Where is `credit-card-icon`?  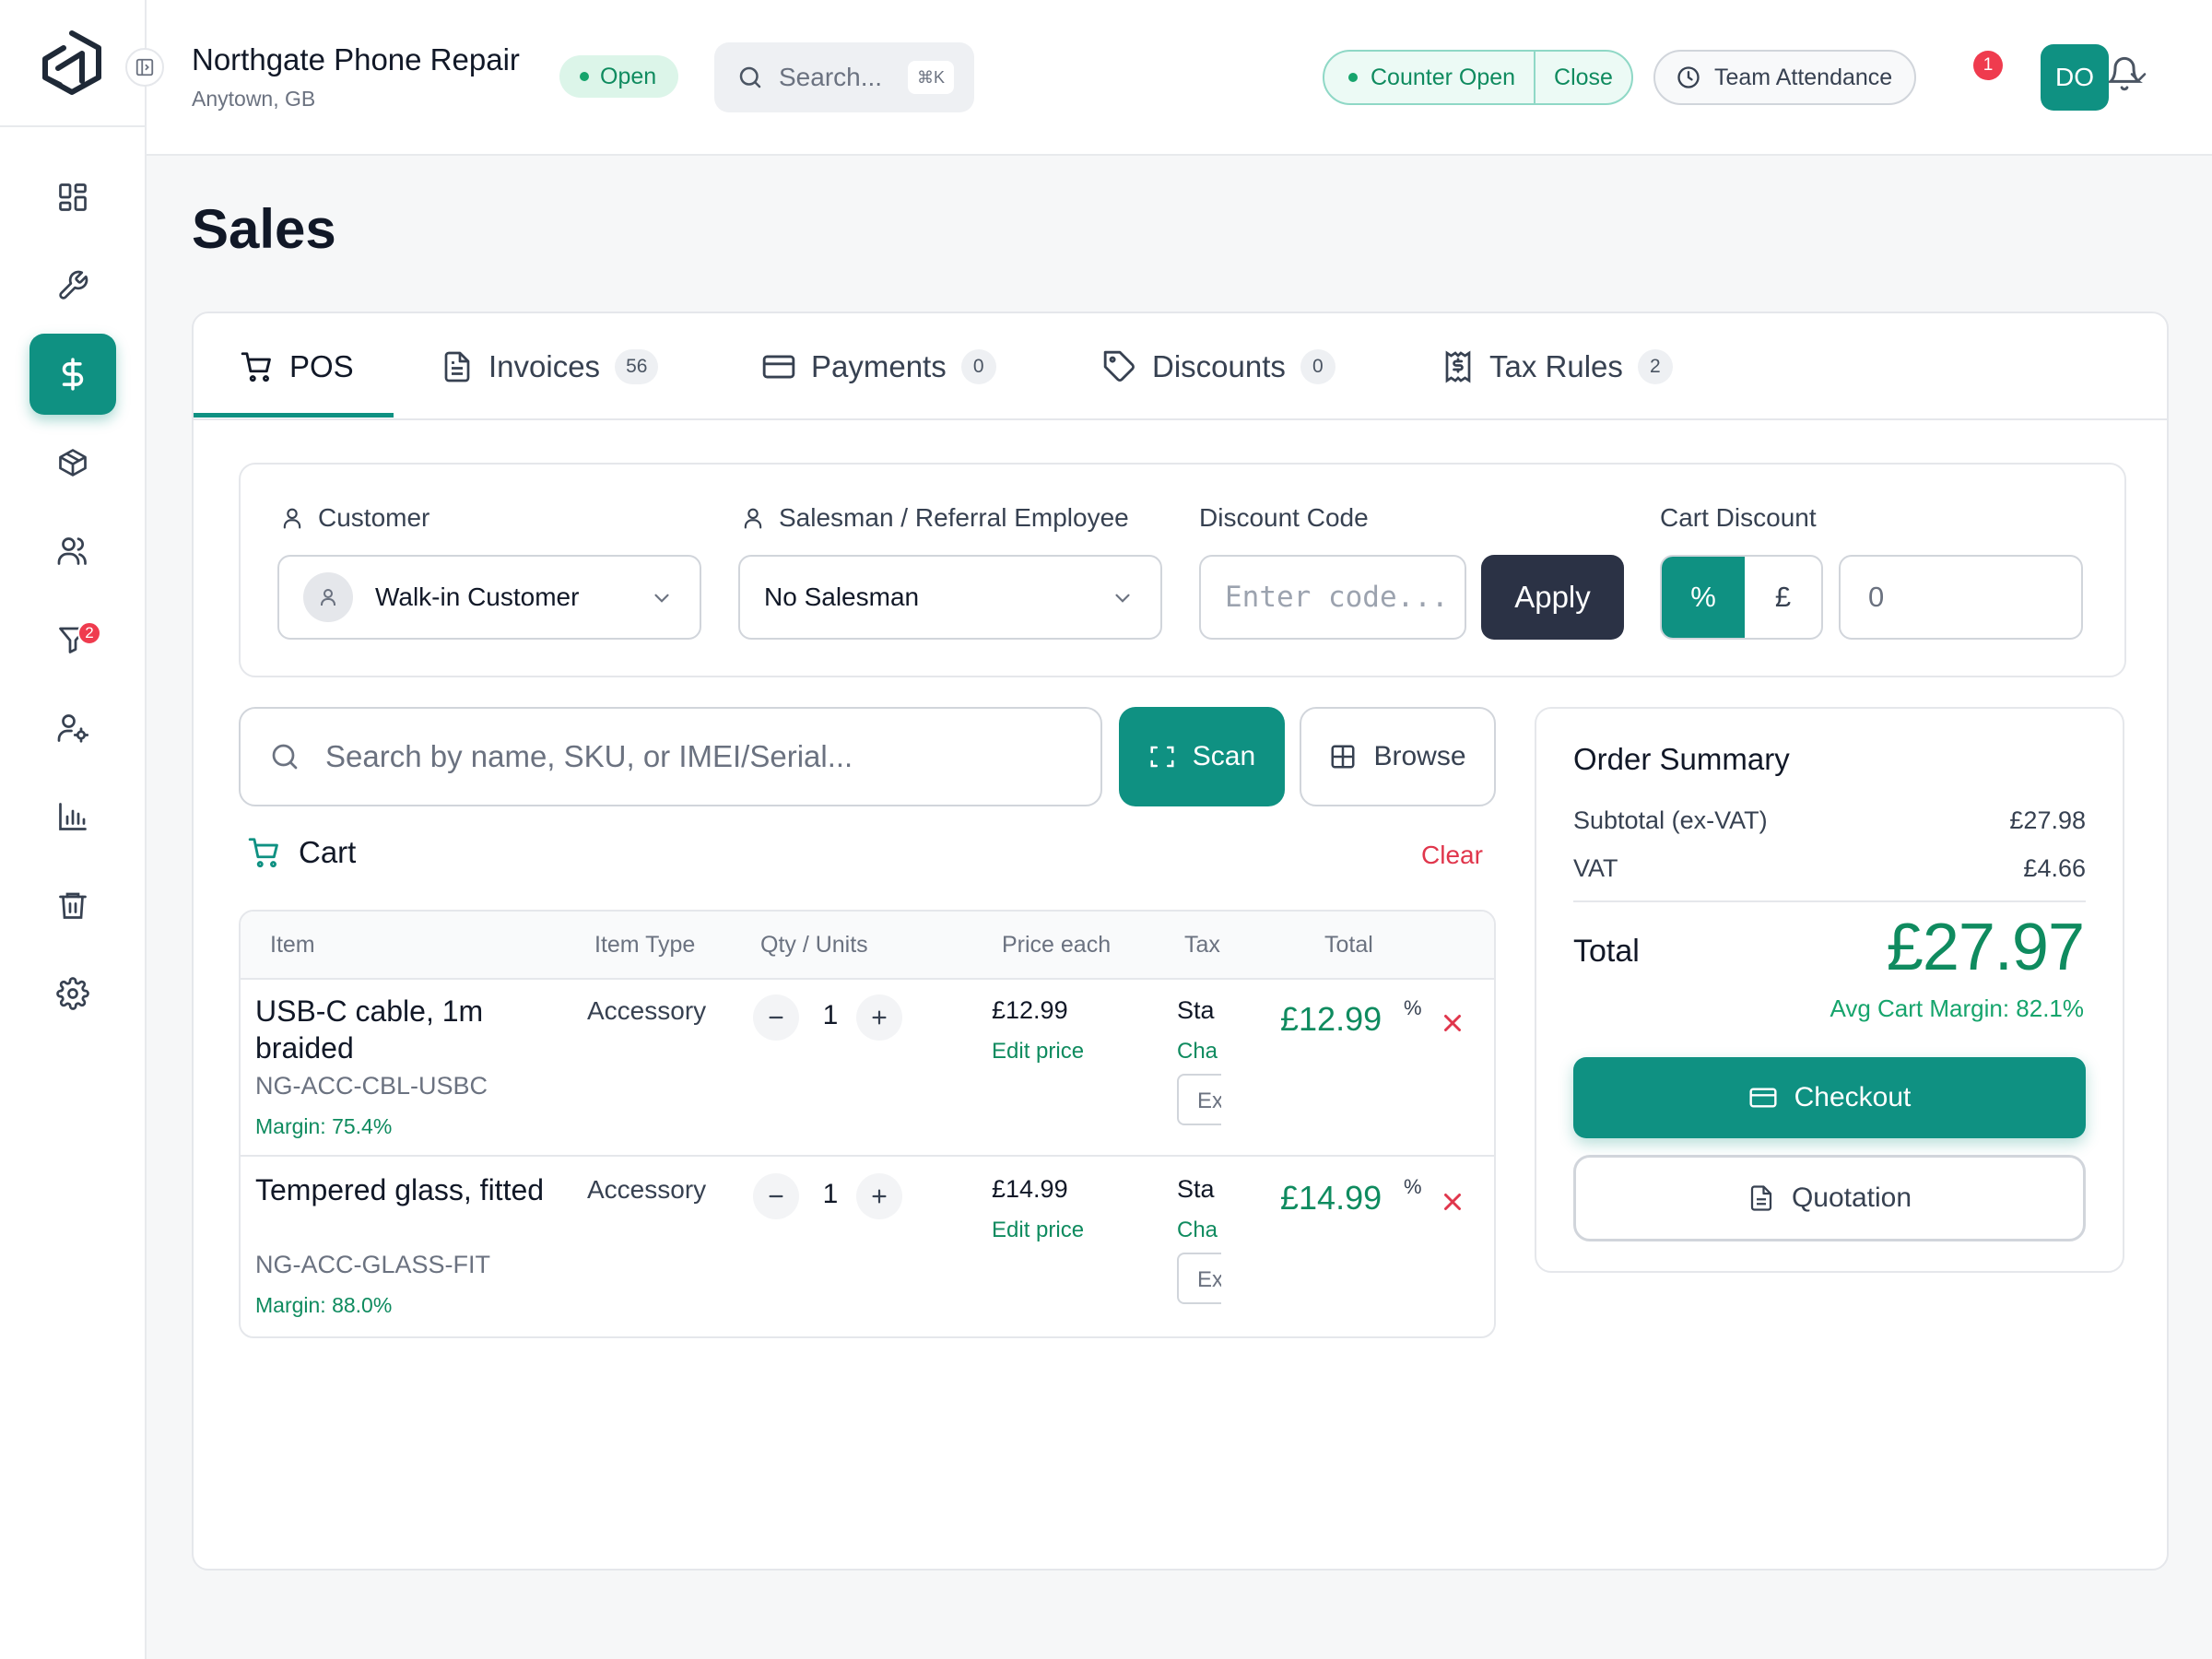 credit-card-icon is located at coordinates (1763, 1098).